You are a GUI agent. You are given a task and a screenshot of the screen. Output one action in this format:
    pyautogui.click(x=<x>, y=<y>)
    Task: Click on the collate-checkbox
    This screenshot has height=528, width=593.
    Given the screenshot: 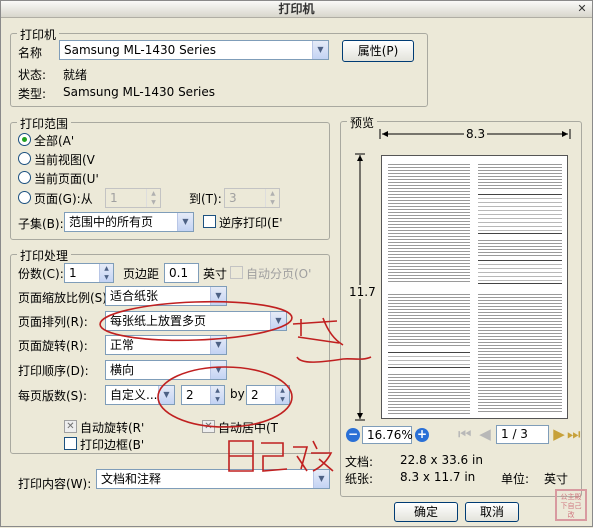 What is the action you would take?
    pyautogui.click(x=236, y=272)
    